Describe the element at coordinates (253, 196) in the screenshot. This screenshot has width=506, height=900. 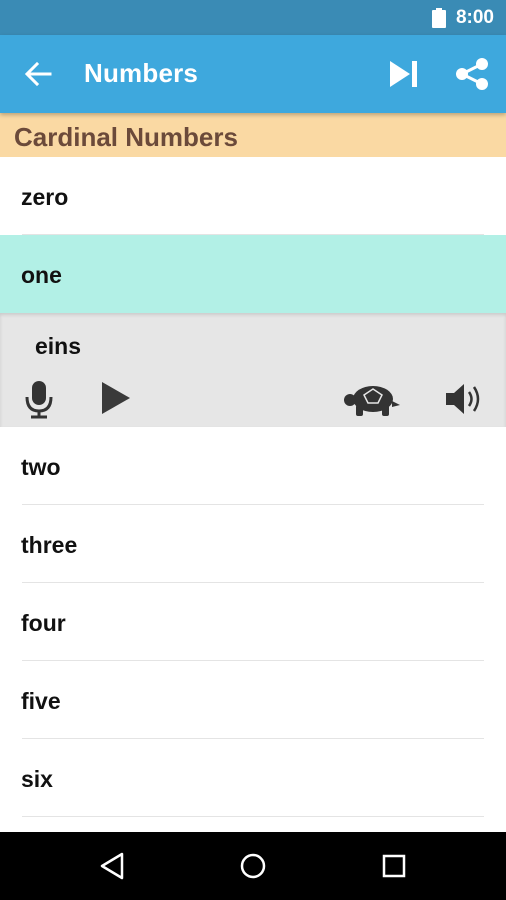
I see `list-item: zero` at that location.